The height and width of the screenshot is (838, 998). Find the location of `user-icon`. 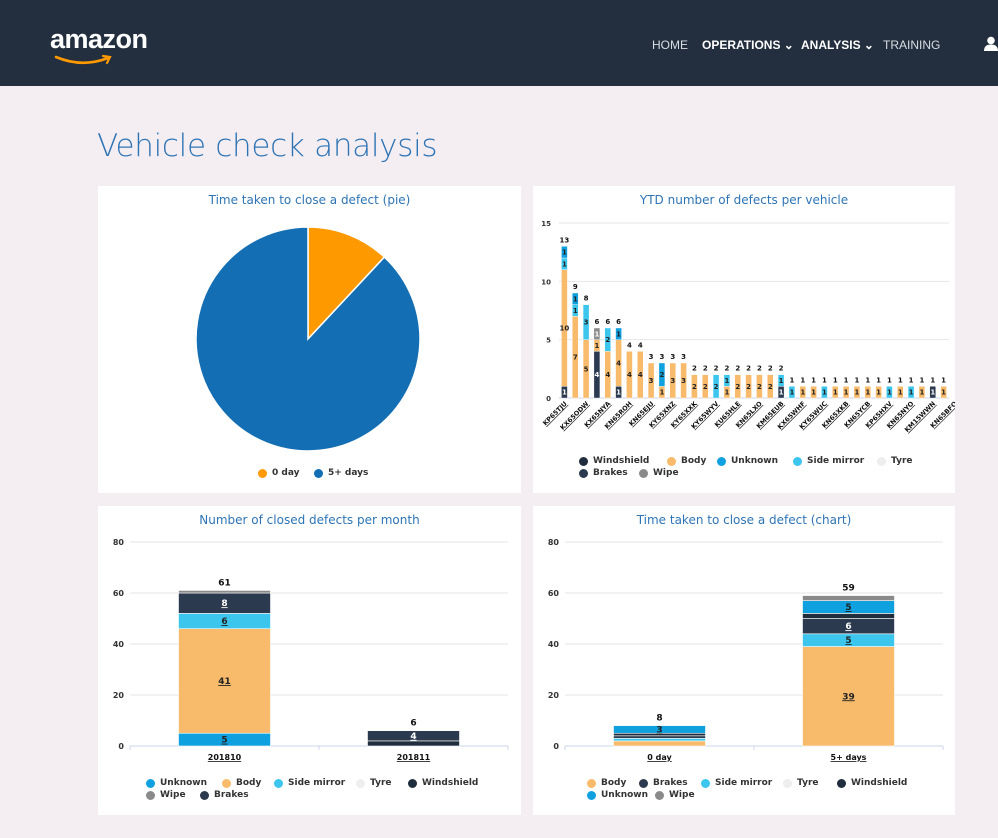

user-icon is located at coordinates (991, 44).